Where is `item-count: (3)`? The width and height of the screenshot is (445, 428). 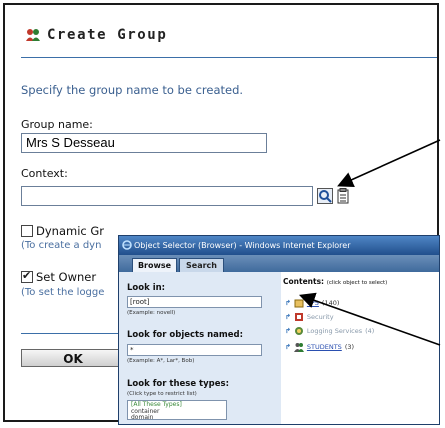
item-count: (3) is located at coordinates (349, 347).